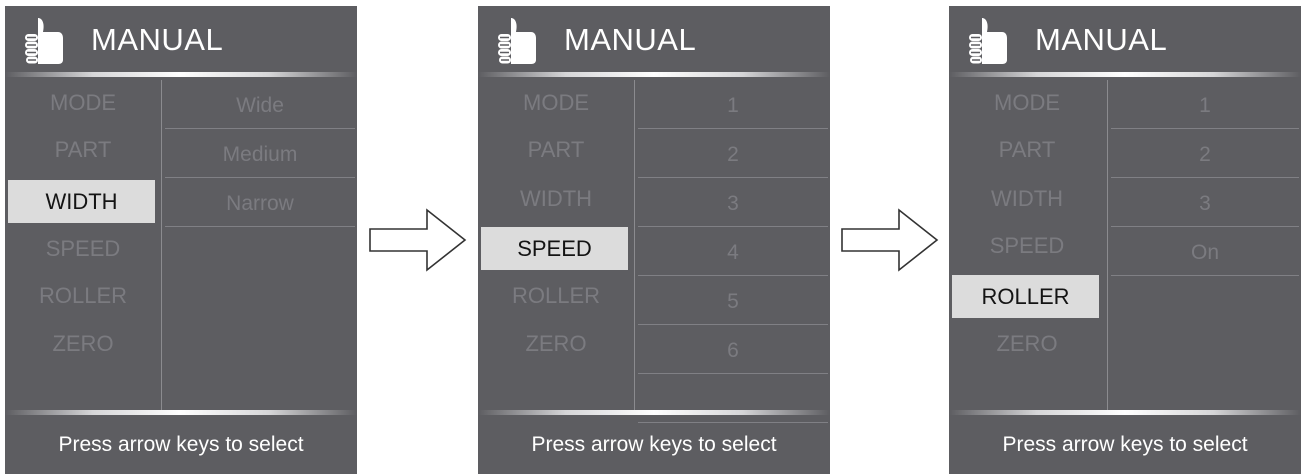 This screenshot has width=1302, height=474. I want to click on option-6: 6, so click(733, 350).